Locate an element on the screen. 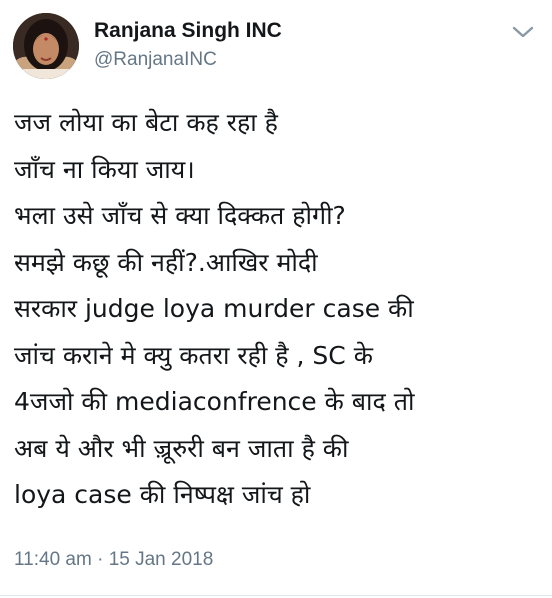  tweet-text-line: loya case की निष्पक्ष जांच हो is located at coordinates (162, 494).